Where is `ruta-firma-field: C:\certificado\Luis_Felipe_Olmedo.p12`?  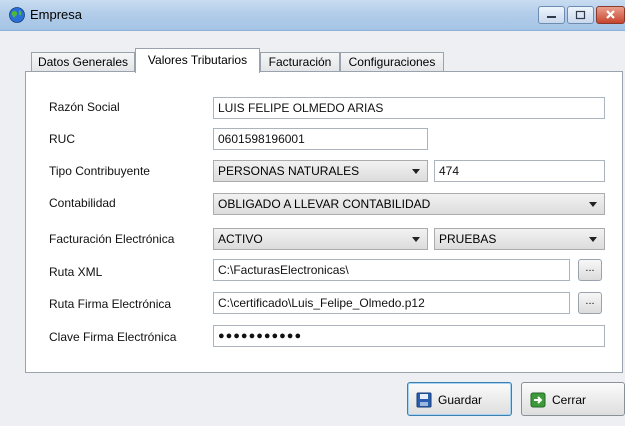
ruta-firma-field: C:\certificado\Luis_Felipe_Olmedo.p12 is located at coordinates (391, 303).